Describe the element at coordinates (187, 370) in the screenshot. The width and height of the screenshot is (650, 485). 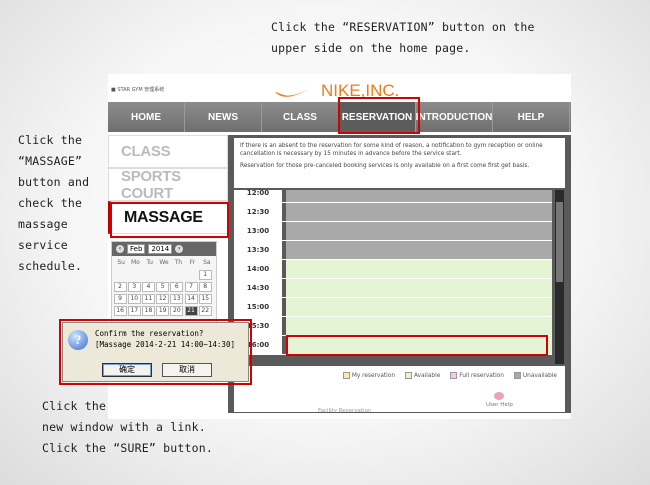
I see `cancel-button: 取消` at that location.